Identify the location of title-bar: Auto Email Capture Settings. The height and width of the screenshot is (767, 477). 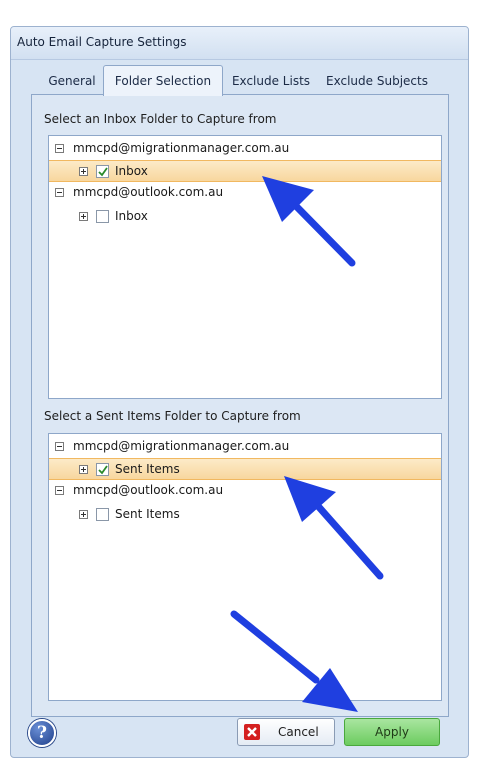
(239, 43).